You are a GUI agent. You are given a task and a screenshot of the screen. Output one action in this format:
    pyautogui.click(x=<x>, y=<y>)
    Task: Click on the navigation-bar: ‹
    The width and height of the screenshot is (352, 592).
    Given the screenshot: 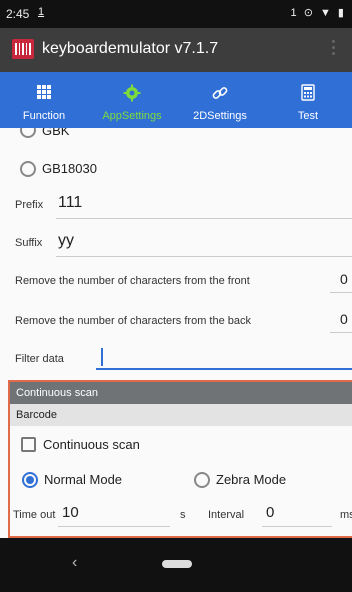 What is the action you would take?
    pyautogui.click(x=176, y=565)
    